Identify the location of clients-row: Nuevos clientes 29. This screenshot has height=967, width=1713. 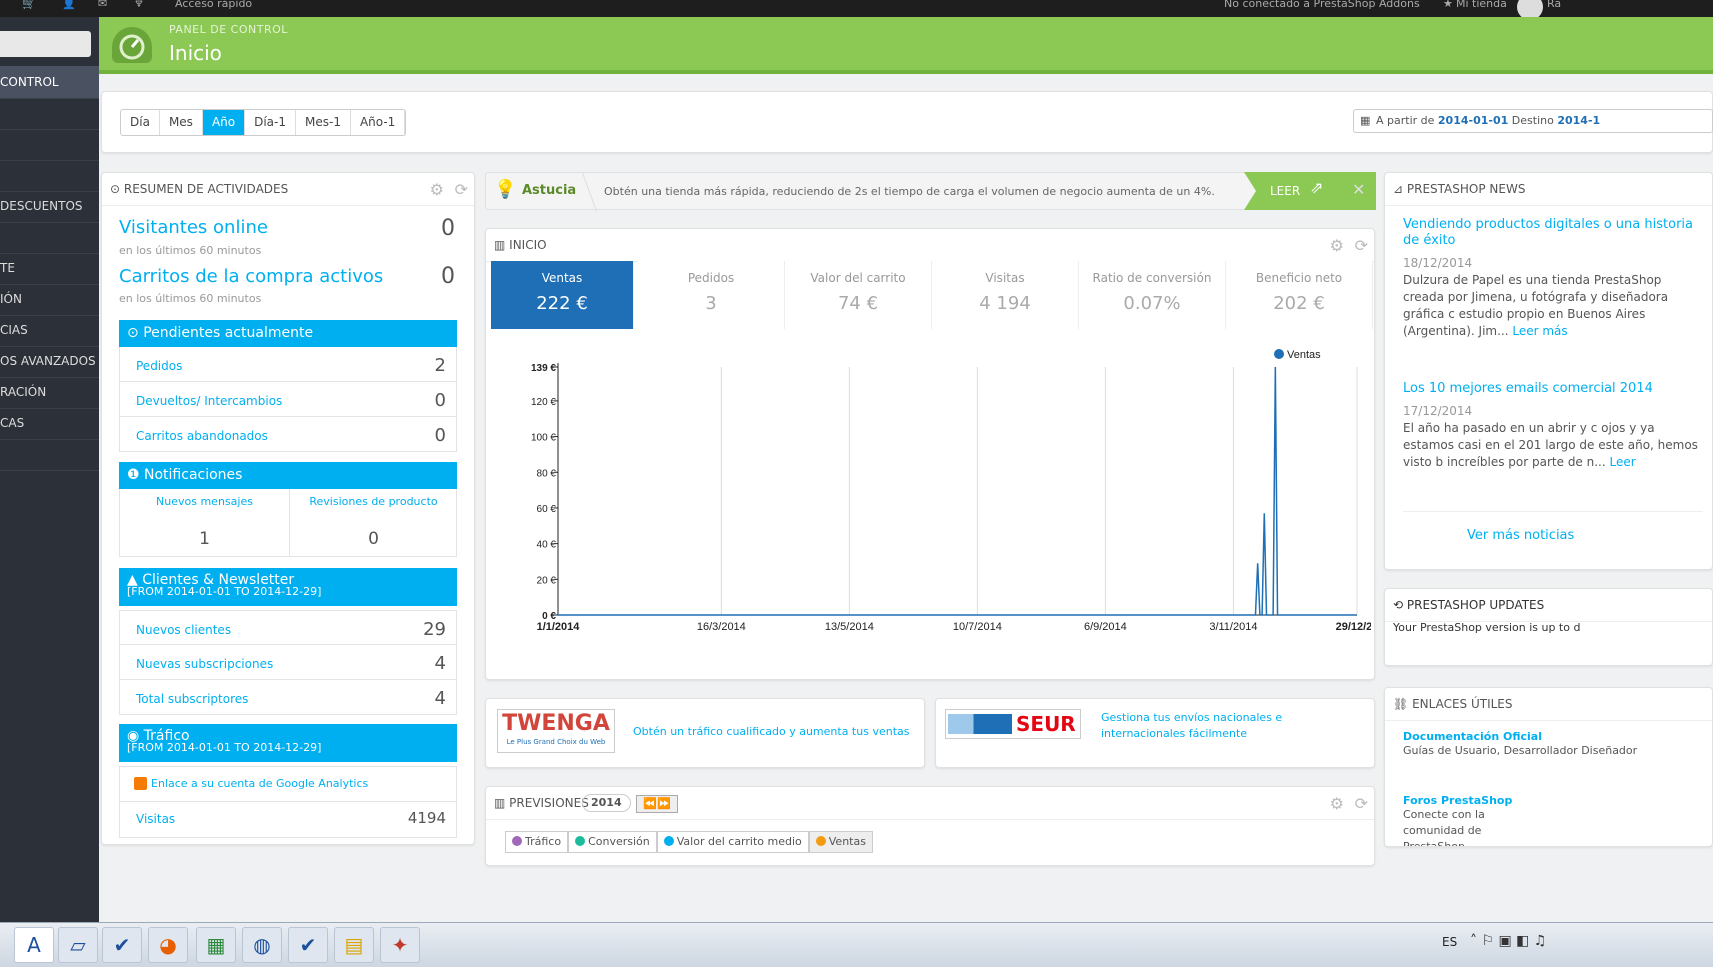
(288, 627).